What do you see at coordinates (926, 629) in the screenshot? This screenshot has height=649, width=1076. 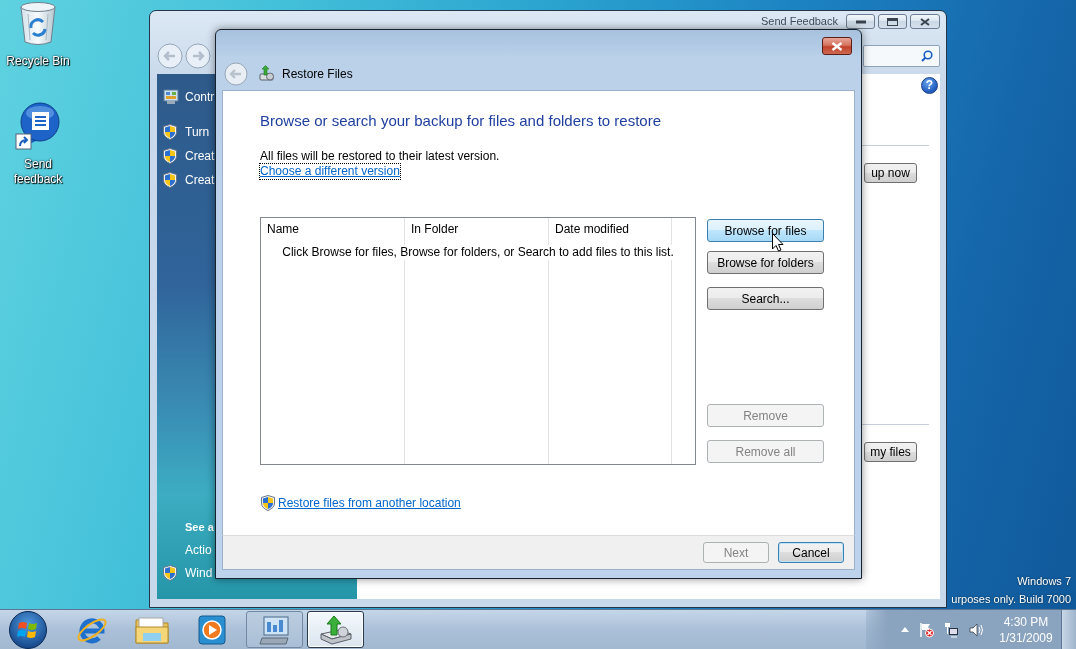 I see `flag-error-icon` at bounding box center [926, 629].